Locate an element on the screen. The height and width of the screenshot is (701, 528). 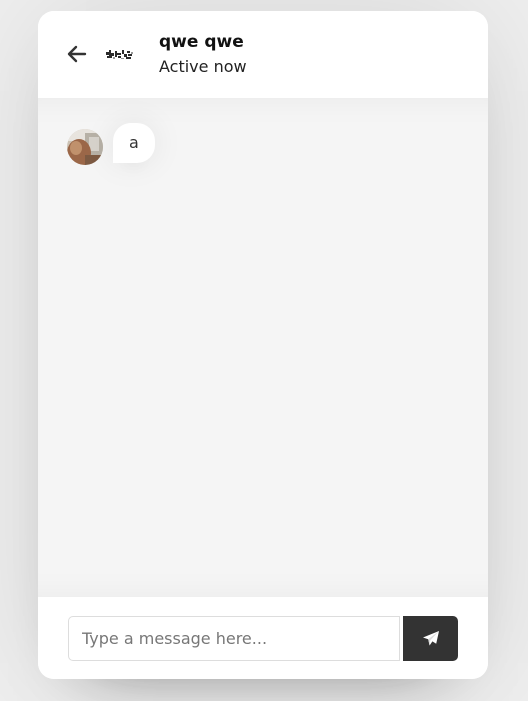
contact-name: qwe qwe is located at coordinates (201, 42).